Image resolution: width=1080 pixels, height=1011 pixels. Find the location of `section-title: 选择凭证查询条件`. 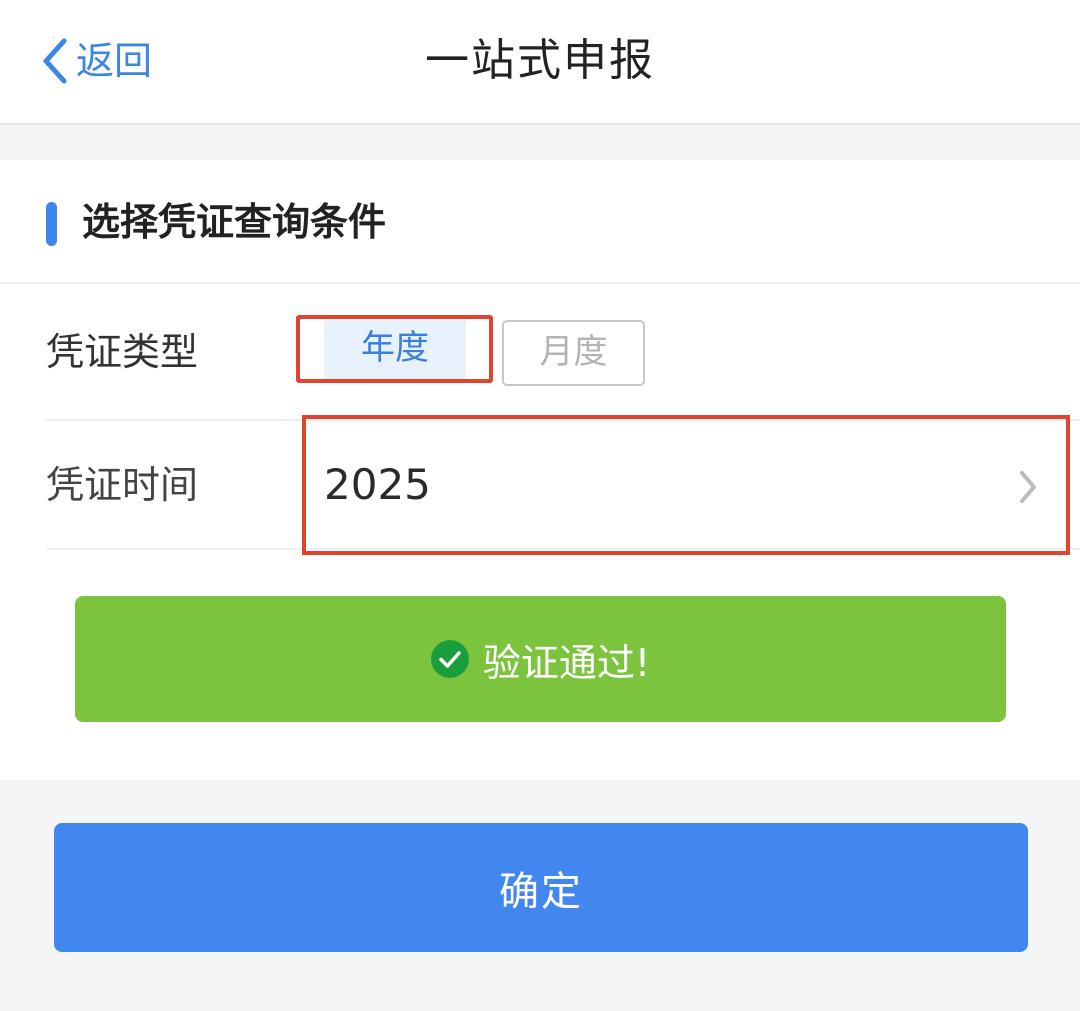

section-title: 选择凭证查询条件 is located at coordinates (234, 222).